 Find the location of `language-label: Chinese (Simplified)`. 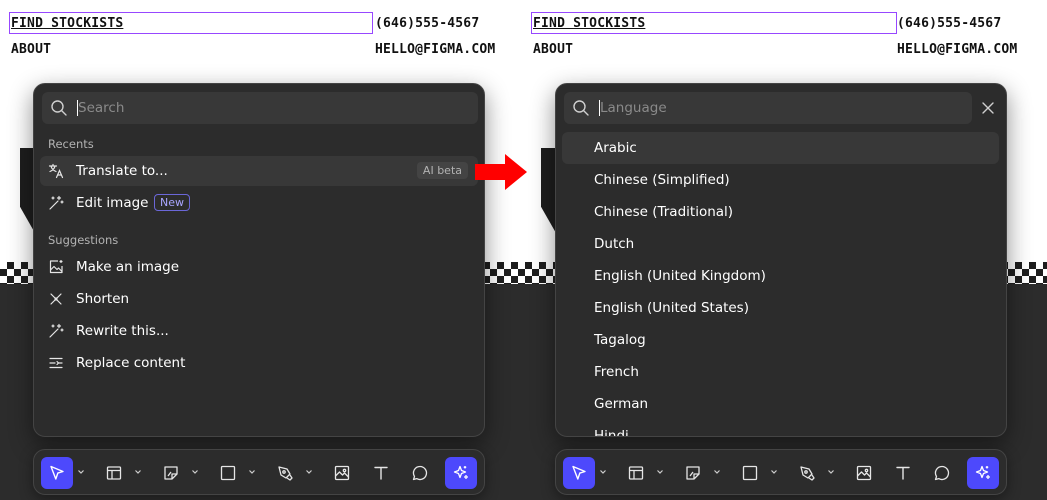

language-label: Chinese (Simplified) is located at coordinates (662, 180).